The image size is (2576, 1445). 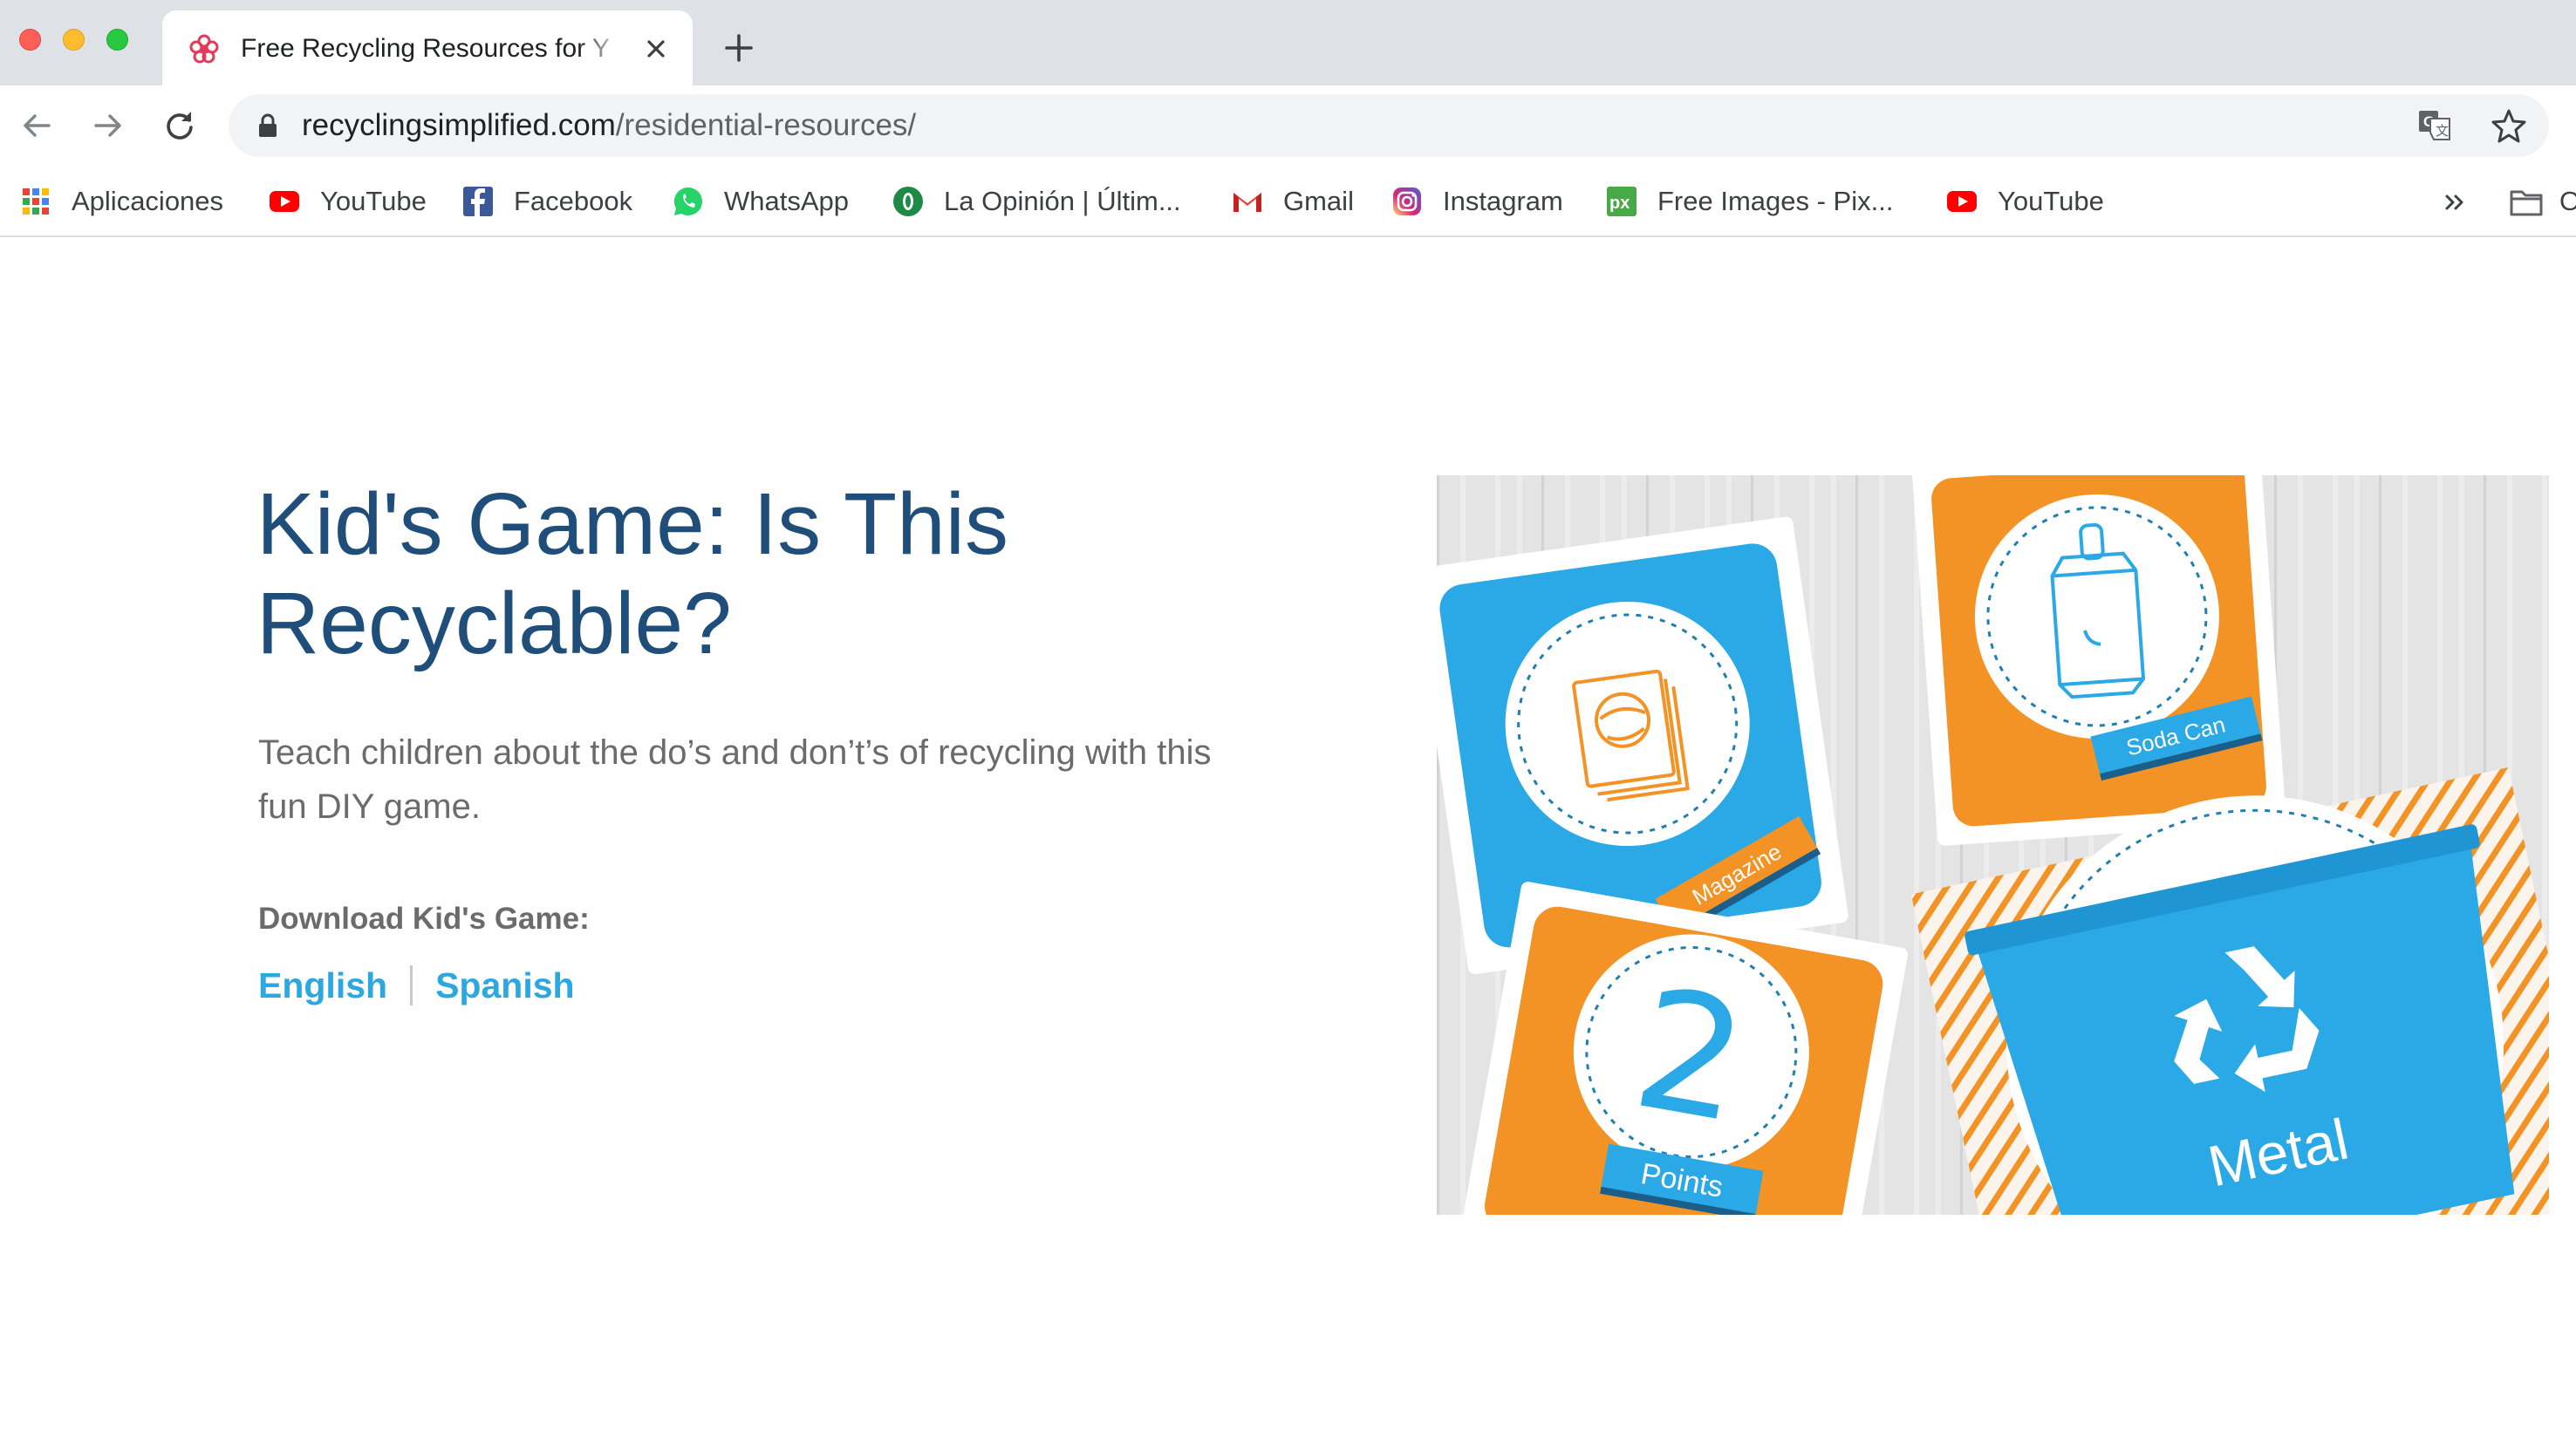 I want to click on url-path: /residential-resources/, so click(x=766, y=125).